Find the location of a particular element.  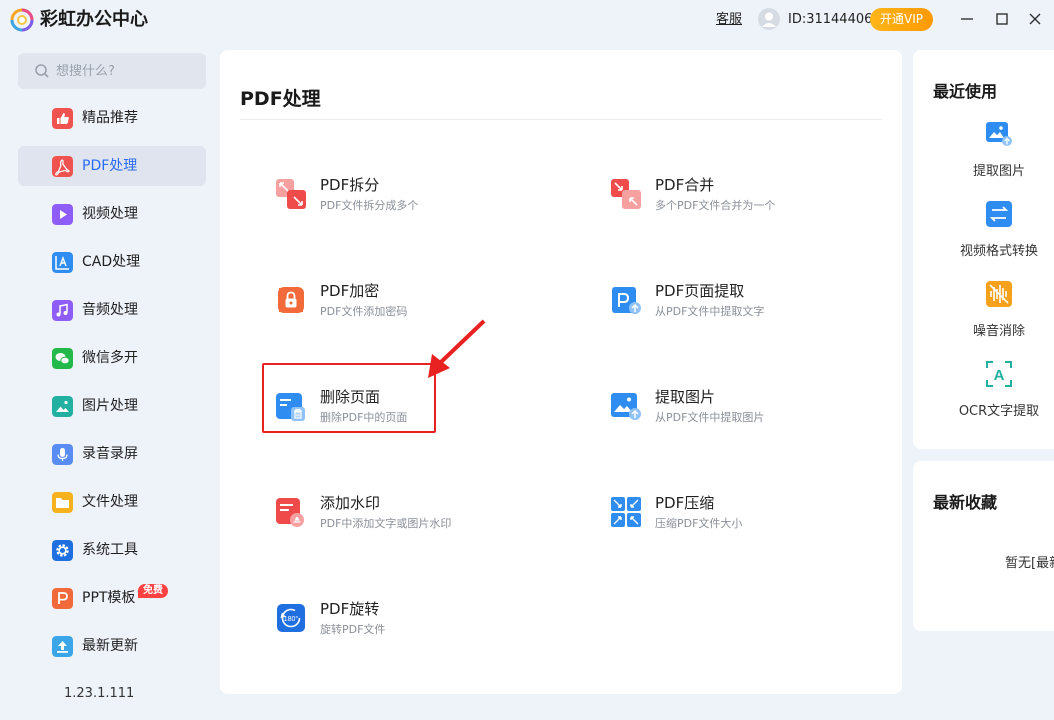

sidebar-item-record: 录音录屏 is located at coordinates (112, 454).